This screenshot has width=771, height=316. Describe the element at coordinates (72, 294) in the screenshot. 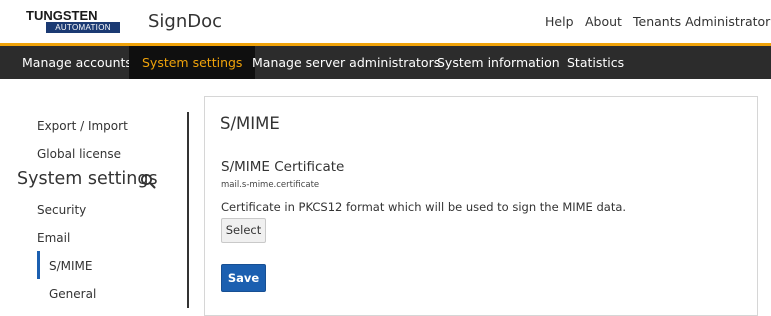

I see `sidebar-item-general: General` at that location.